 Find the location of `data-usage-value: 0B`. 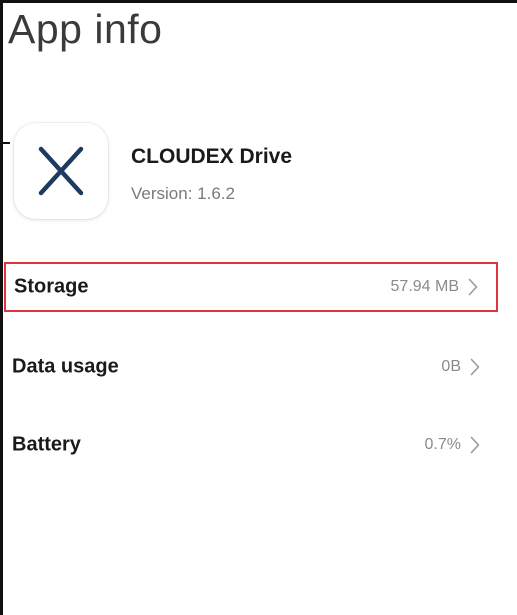

data-usage-value: 0B is located at coordinates (451, 366).